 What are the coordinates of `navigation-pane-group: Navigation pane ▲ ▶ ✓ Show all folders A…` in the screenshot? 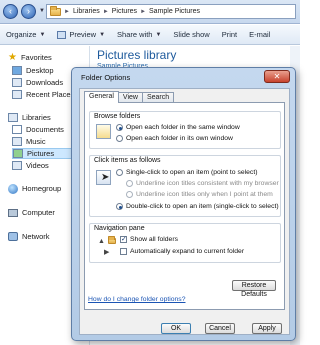 It's located at (185, 243).